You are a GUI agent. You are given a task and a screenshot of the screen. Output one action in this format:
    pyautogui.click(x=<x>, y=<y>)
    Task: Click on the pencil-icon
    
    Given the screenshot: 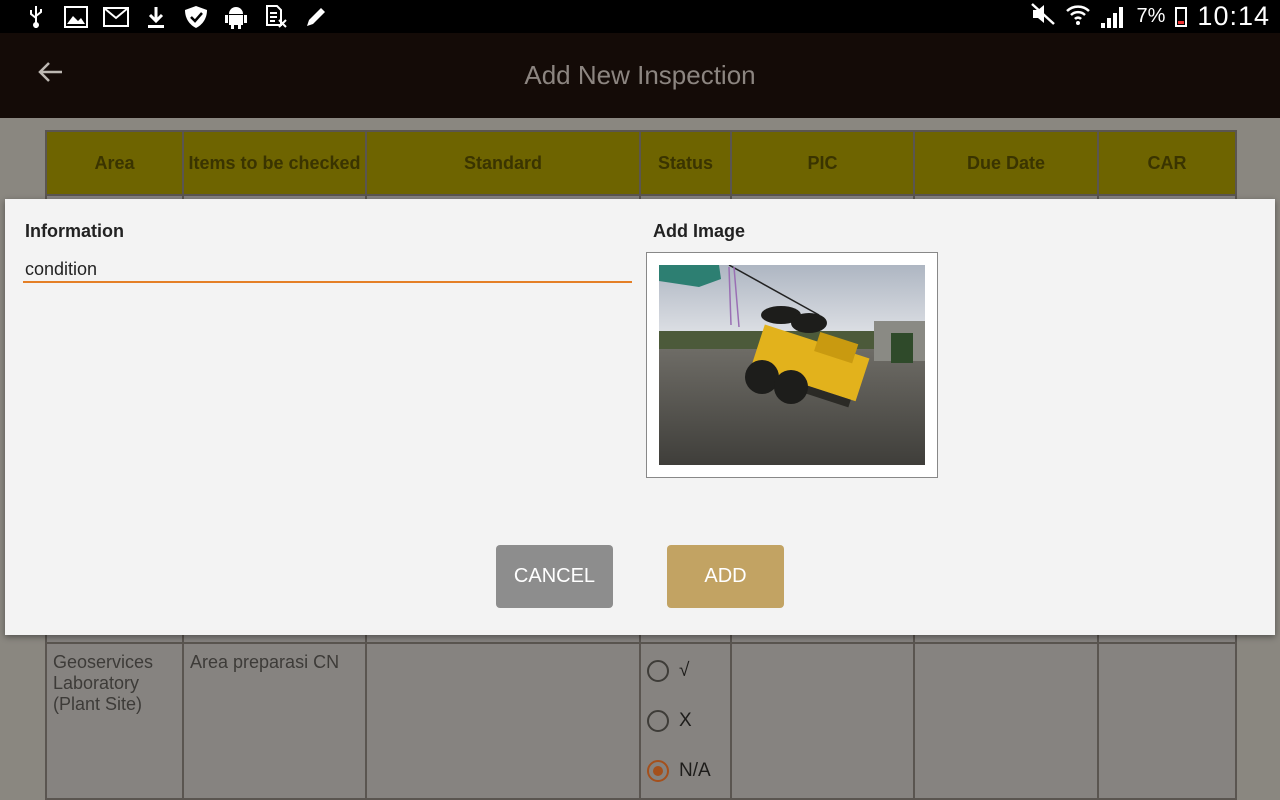 What is the action you would take?
    pyautogui.click(x=316, y=17)
    